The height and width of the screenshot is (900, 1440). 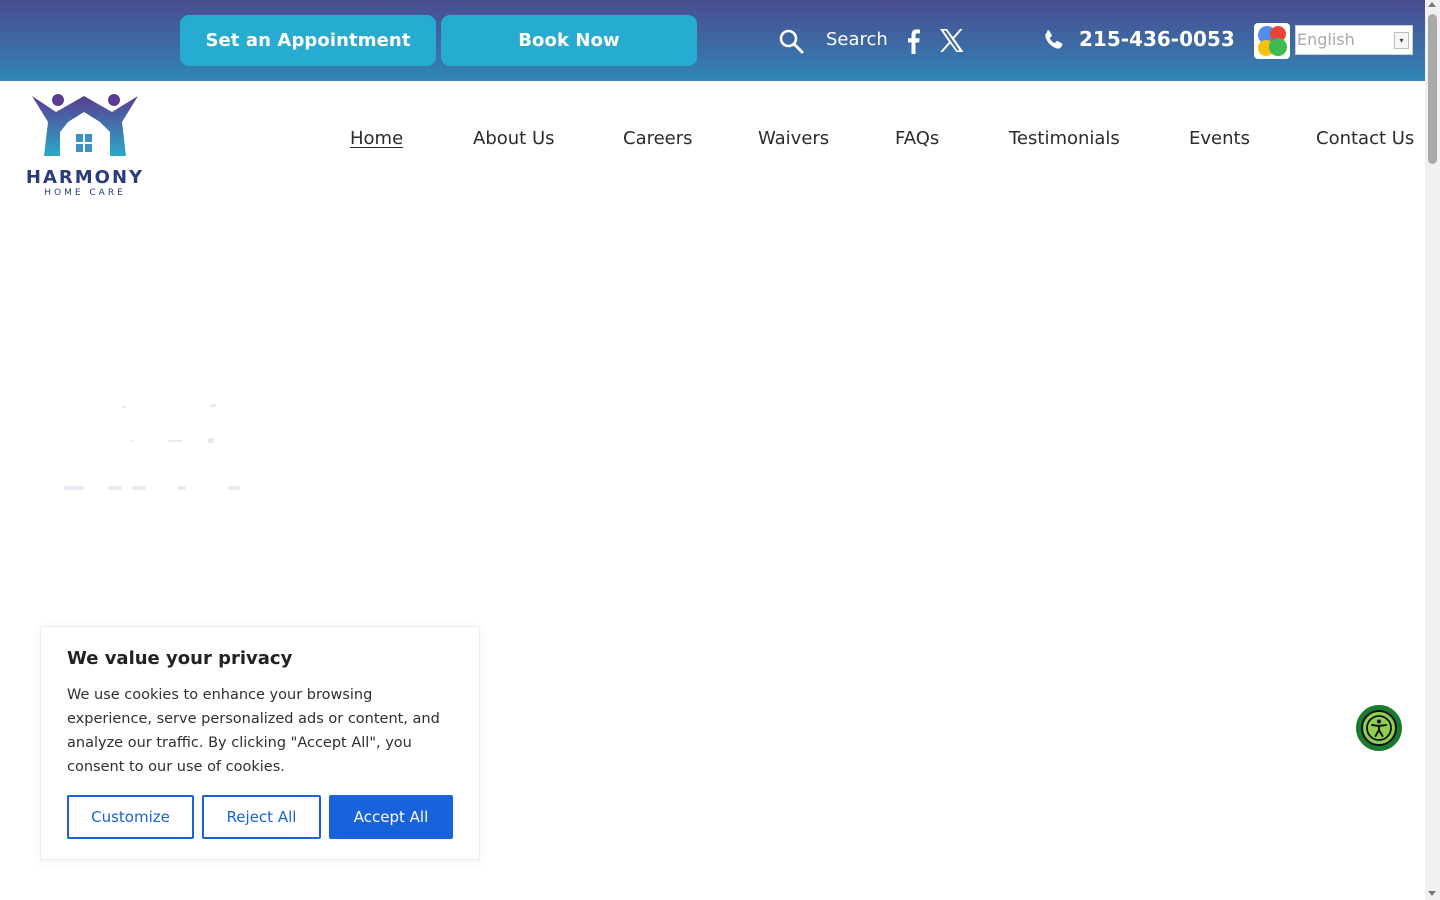 What do you see at coordinates (85, 193) in the screenshot?
I see `logo-tagline: HOME CARE` at bounding box center [85, 193].